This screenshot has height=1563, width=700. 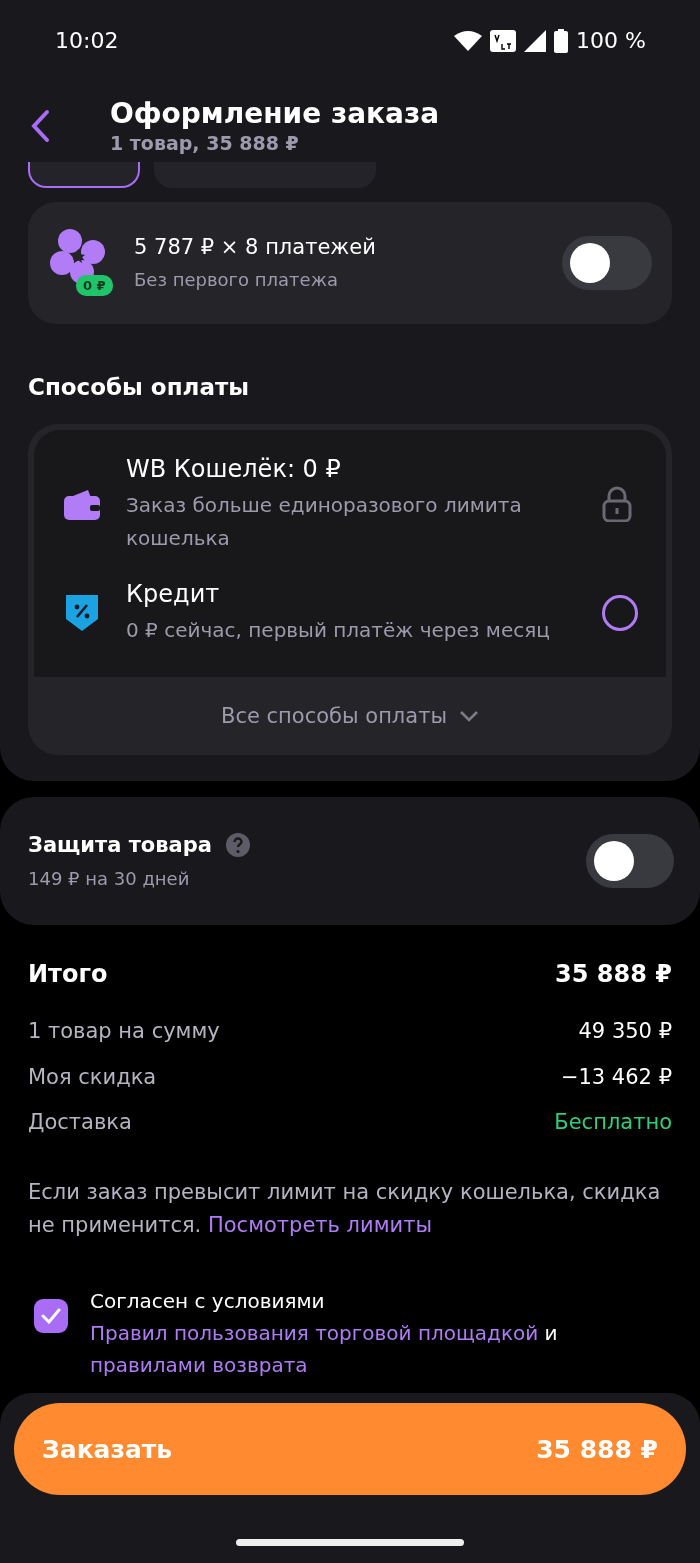 I want to click on volte-icon, so click(x=503, y=41).